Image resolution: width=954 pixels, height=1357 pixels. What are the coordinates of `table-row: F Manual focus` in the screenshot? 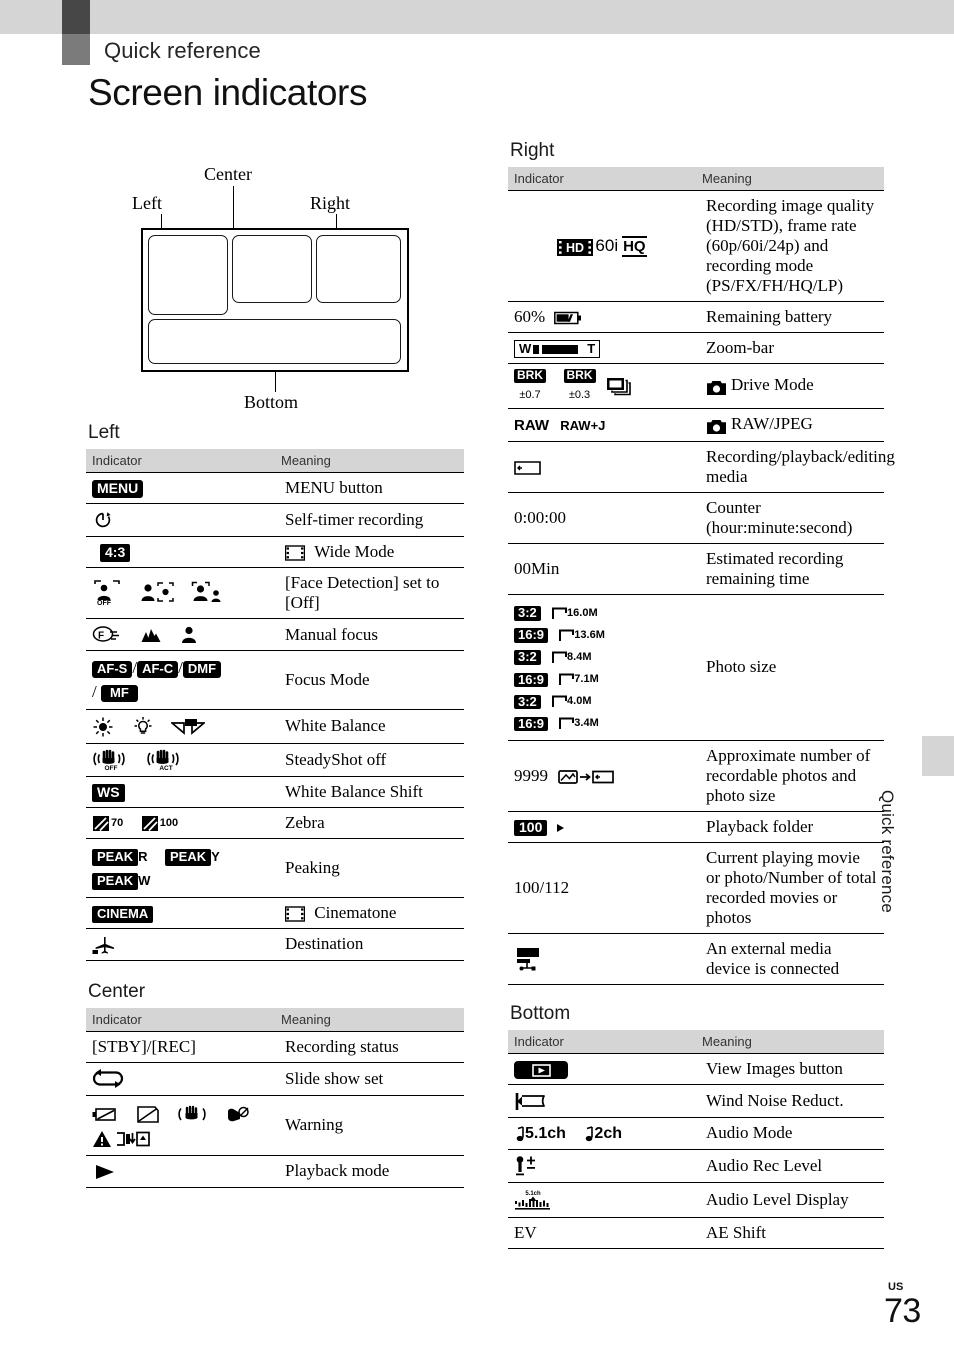 It's located at (275, 634).